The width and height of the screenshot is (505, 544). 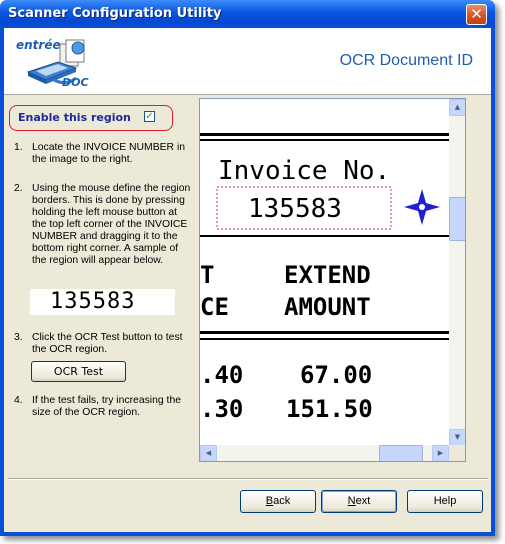 What do you see at coordinates (55, 62) in the screenshot?
I see `scanner-icon` at bounding box center [55, 62].